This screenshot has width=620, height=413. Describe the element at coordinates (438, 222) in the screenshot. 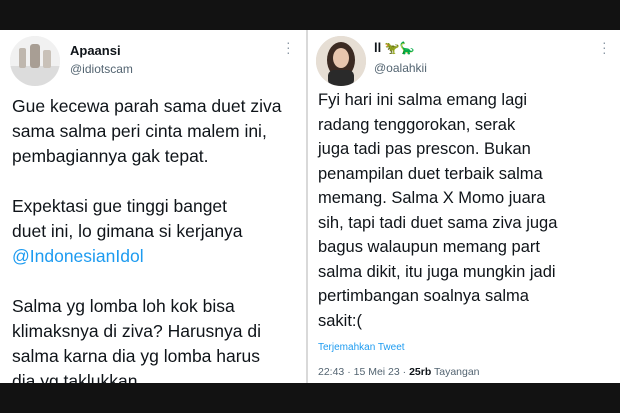

I see `text-line: sih, tapi tadi duet sama ziva juga` at that location.